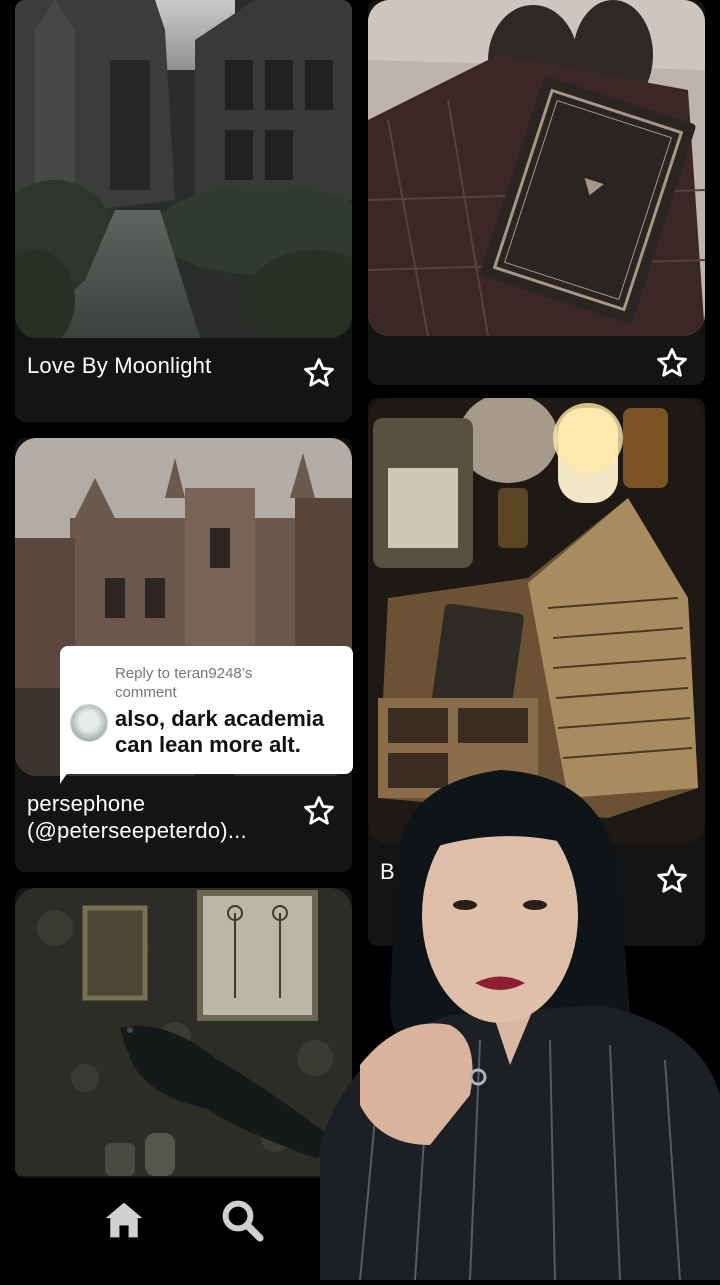 This screenshot has height=1285, width=720. What do you see at coordinates (536, 168) in the screenshot?
I see `book-on-plaid-skirt-photo` at bounding box center [536, 168].